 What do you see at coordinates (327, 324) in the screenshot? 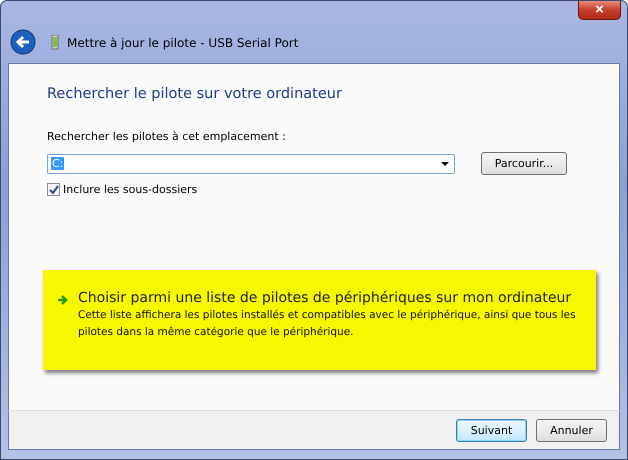
I see `option-description: Cette liste affichera les pilotes installés et compatibles avec le périphérique, ainsi que tous les pilotes dans la même catégorie que le périphérique.` at bounding box center [327, 324].